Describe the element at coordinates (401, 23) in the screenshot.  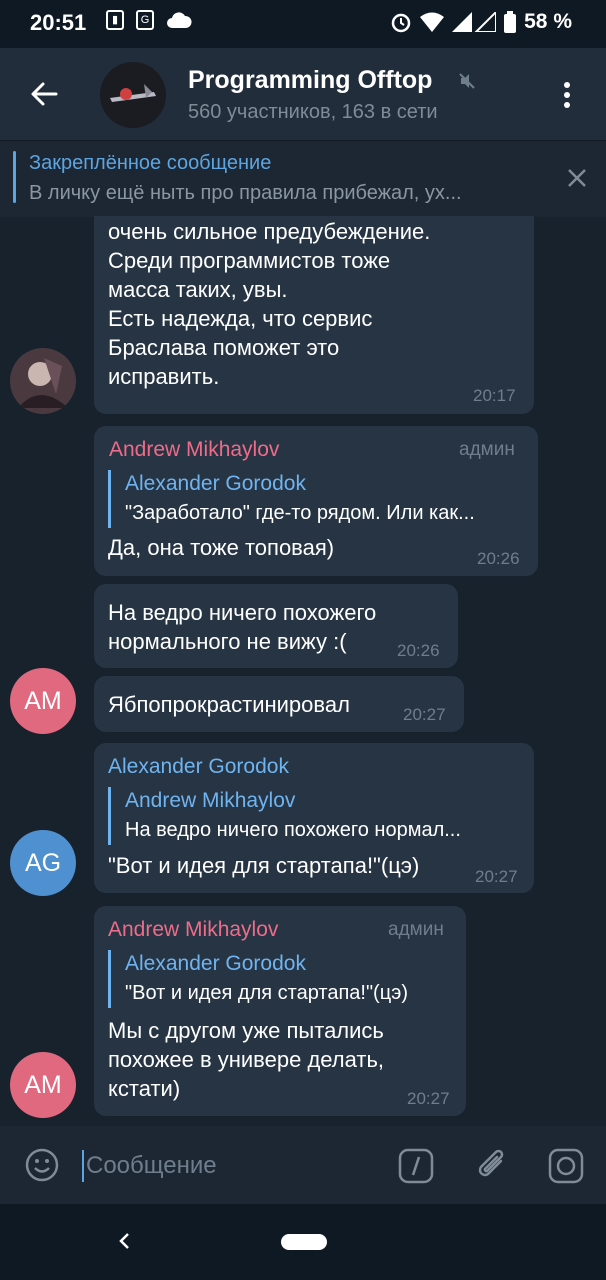
I see `alarm-icon` at that location.